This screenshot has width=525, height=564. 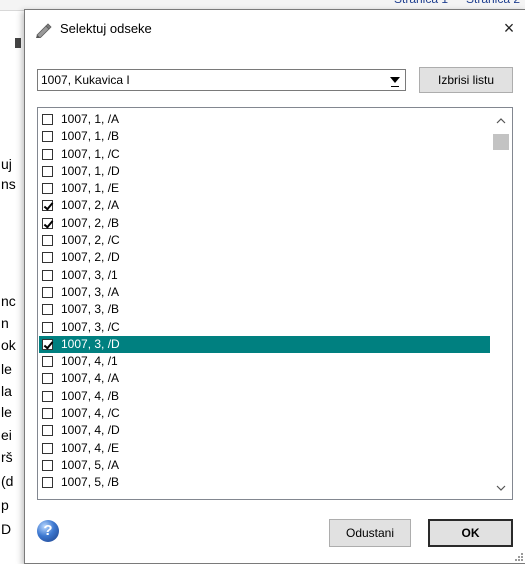 I want to click on list-item-label: 1007, 4, /C, so click(x=90, y=413).